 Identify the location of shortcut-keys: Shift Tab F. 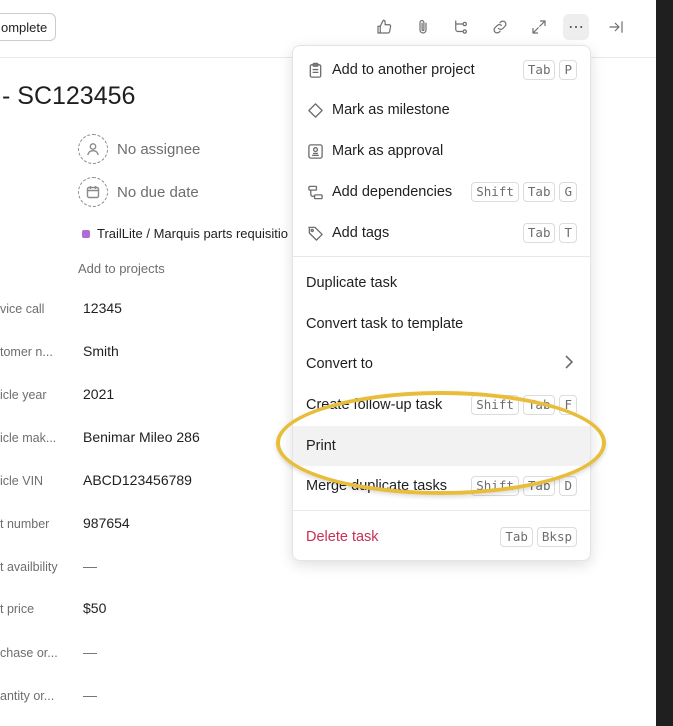
(524, 405).